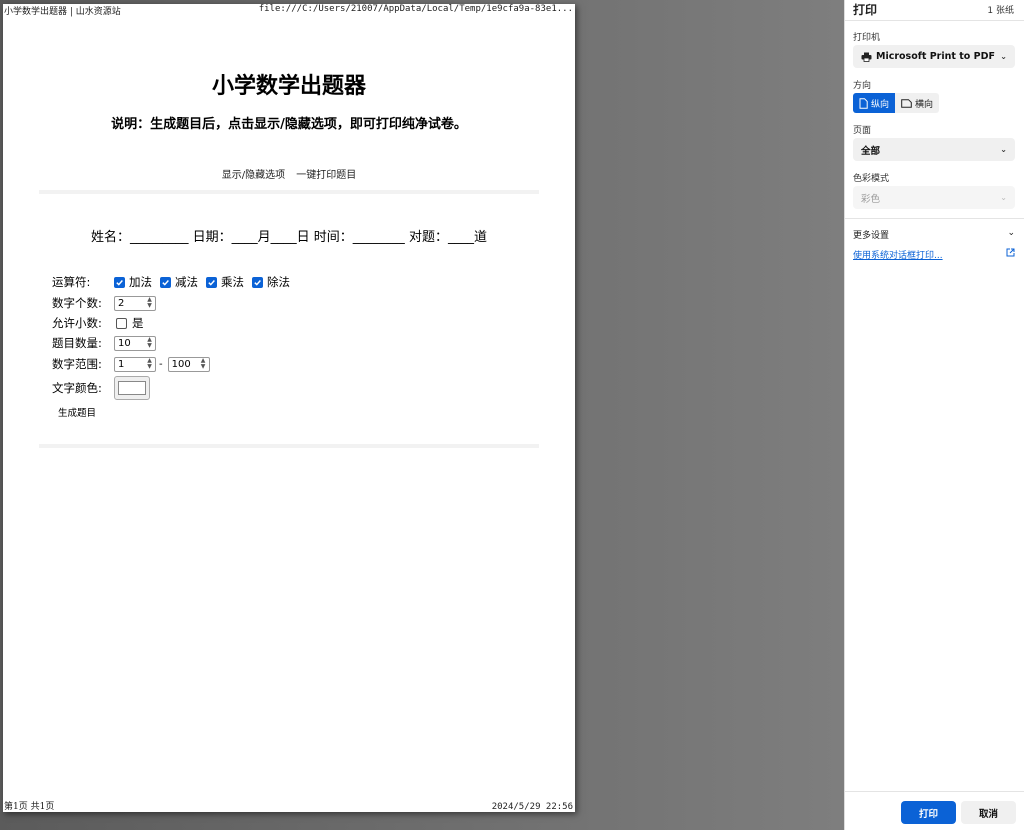 The image size is (1024, 830). What do you see at coordinates (257, 282) in the screenshot?
I see `checkbox-divide` at bounding box center [257, 282].